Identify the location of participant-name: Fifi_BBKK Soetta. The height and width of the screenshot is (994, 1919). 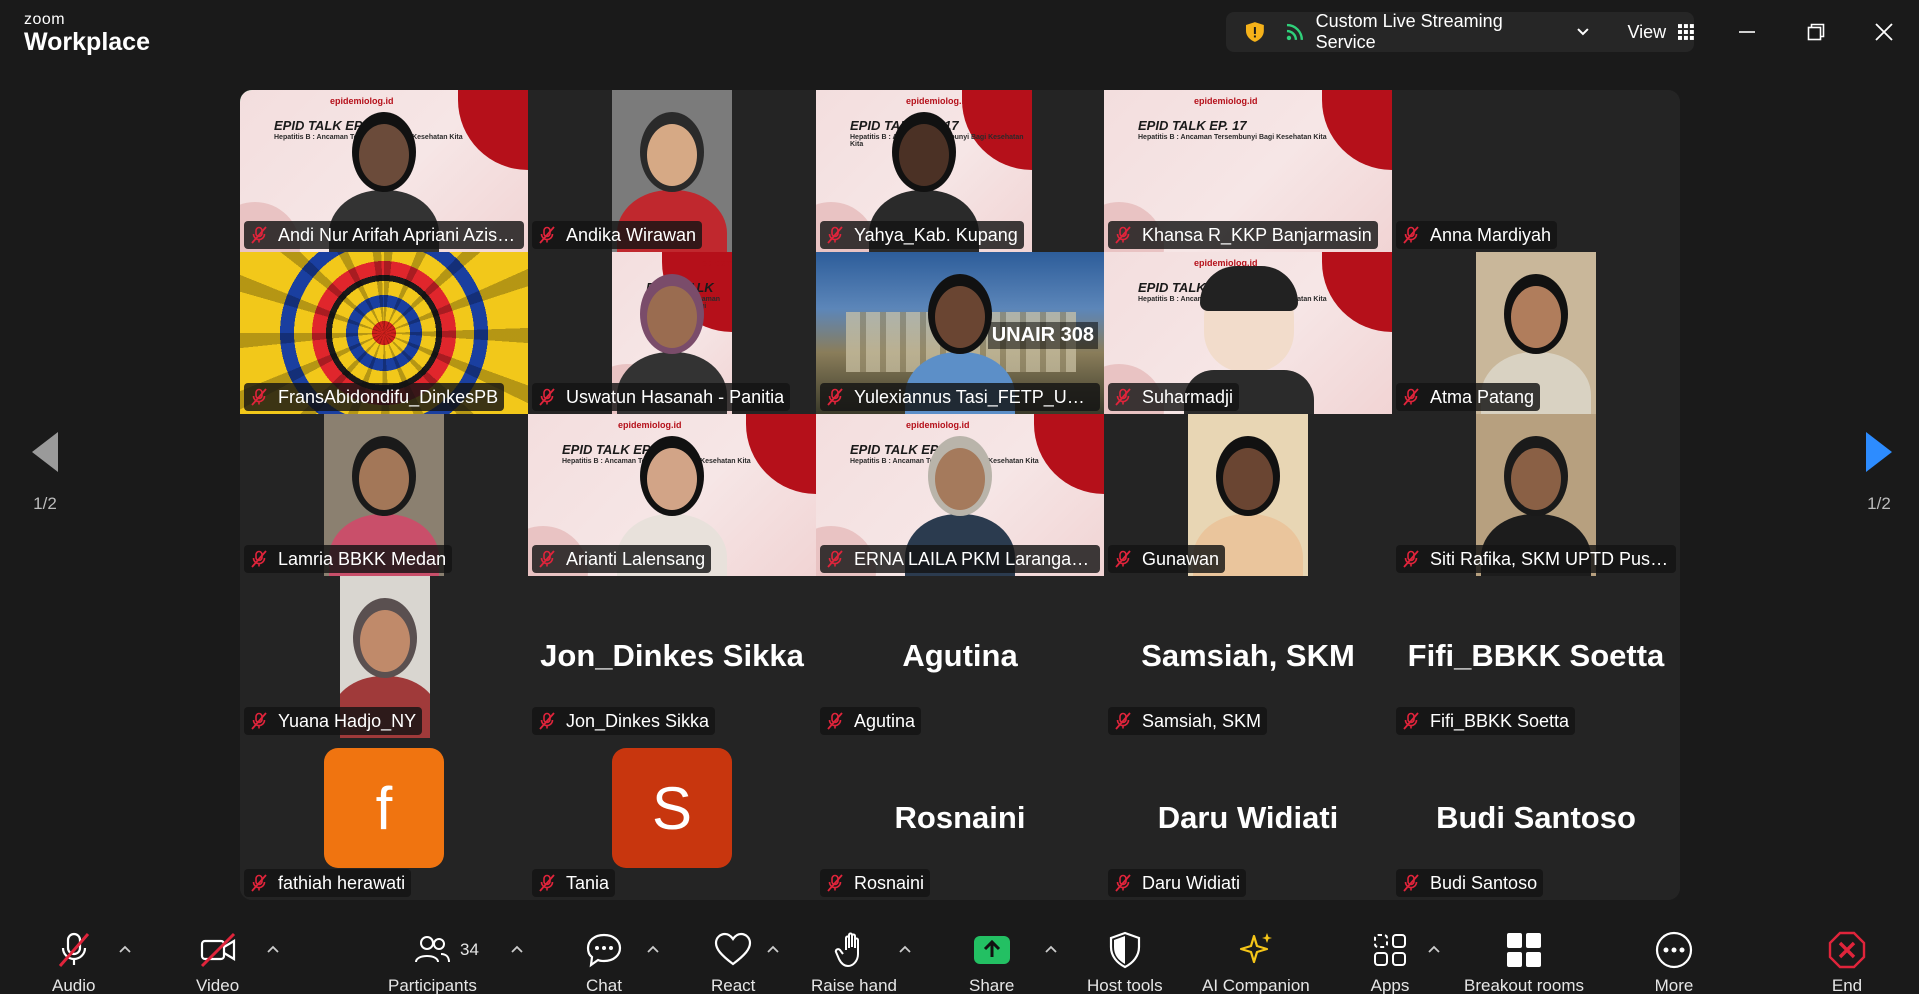
(1500, 720).